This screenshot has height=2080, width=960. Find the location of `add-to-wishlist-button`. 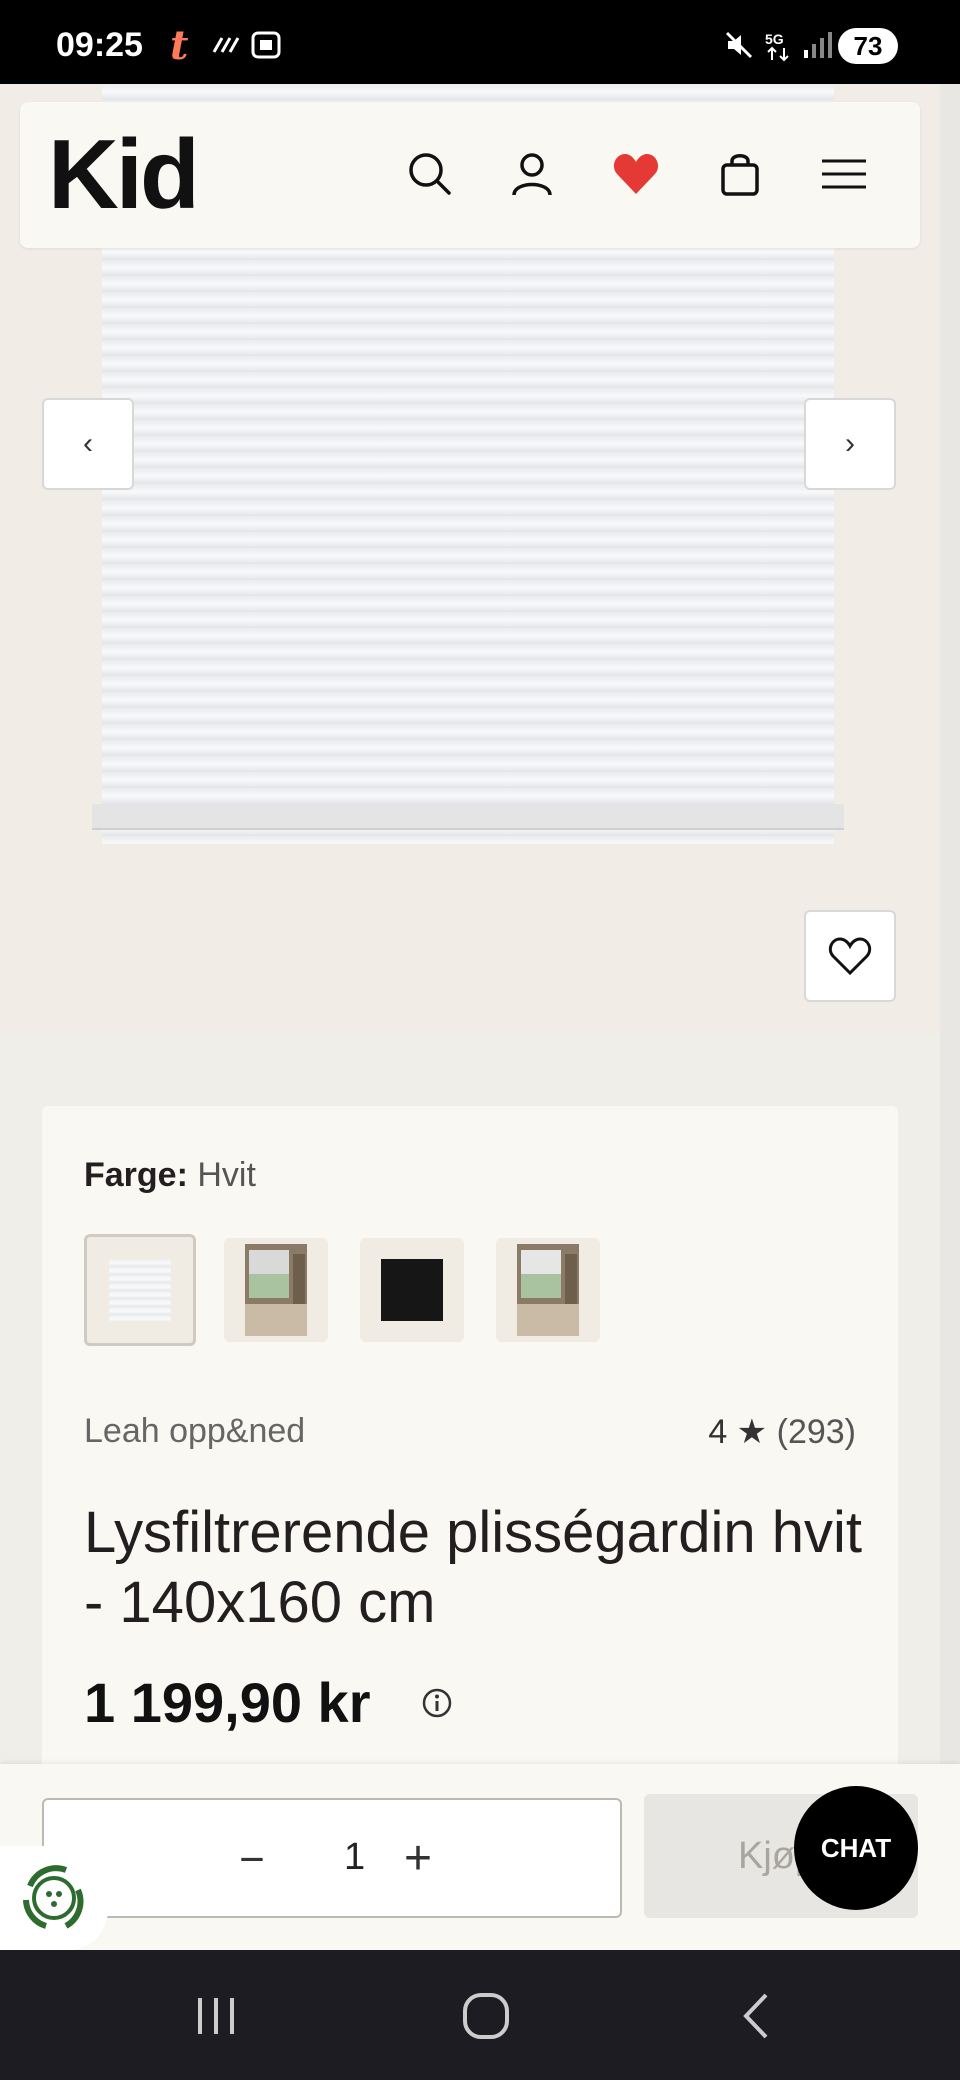

add-to-wishlist-button is located at coordinates (850, 956).